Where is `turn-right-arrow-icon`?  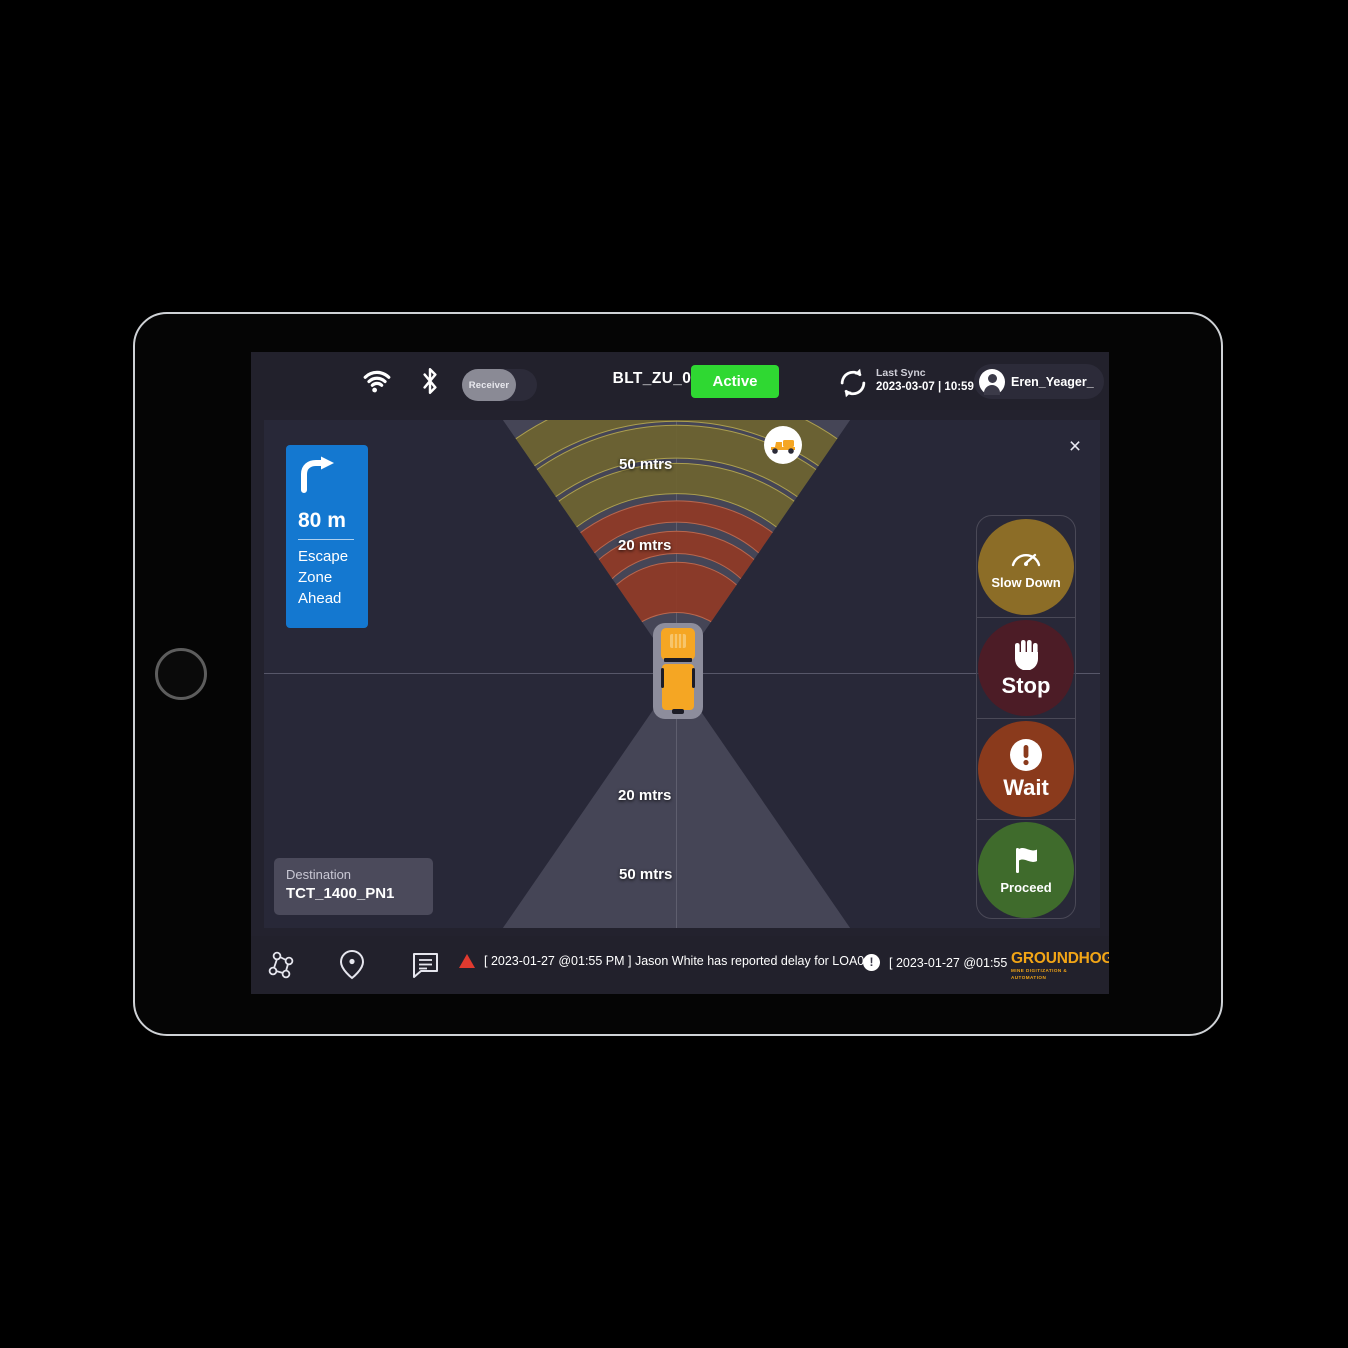
turn-right-arrow-icon is located at coordinates (317, 474).